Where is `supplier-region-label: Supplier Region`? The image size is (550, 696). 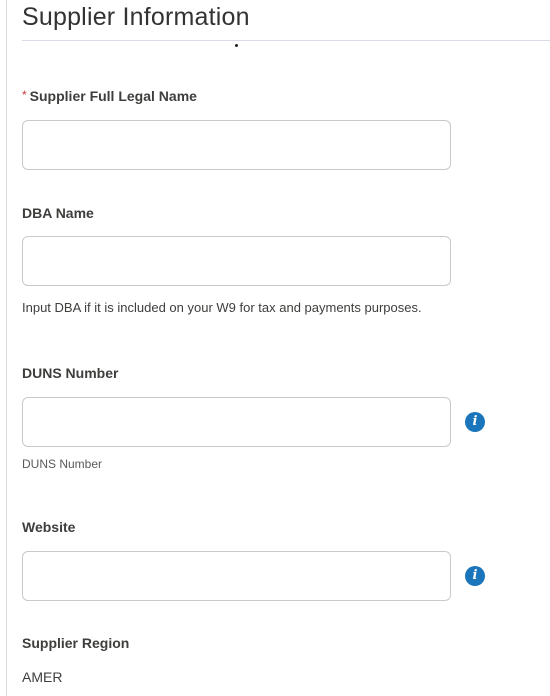 supplier-region-label: Supplier Region is located at coordinates (76, 643).